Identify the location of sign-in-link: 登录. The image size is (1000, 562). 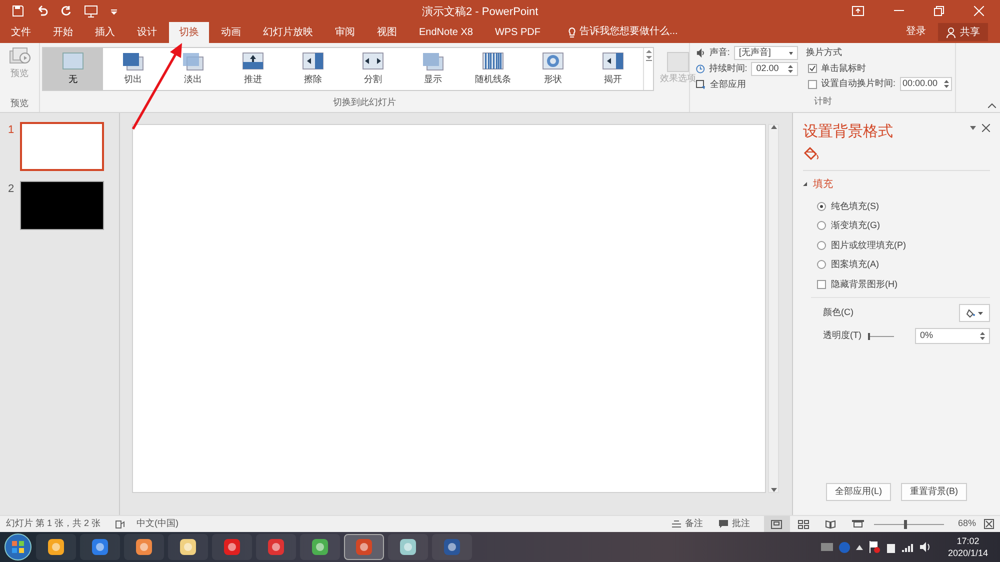
(916, 31).